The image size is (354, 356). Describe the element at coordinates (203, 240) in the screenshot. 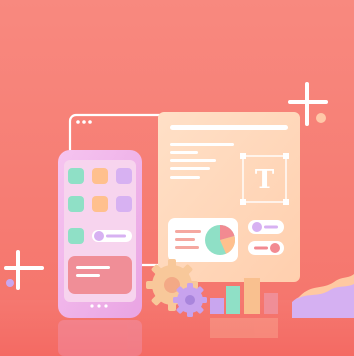

I see `pie-chart-card` at that location.